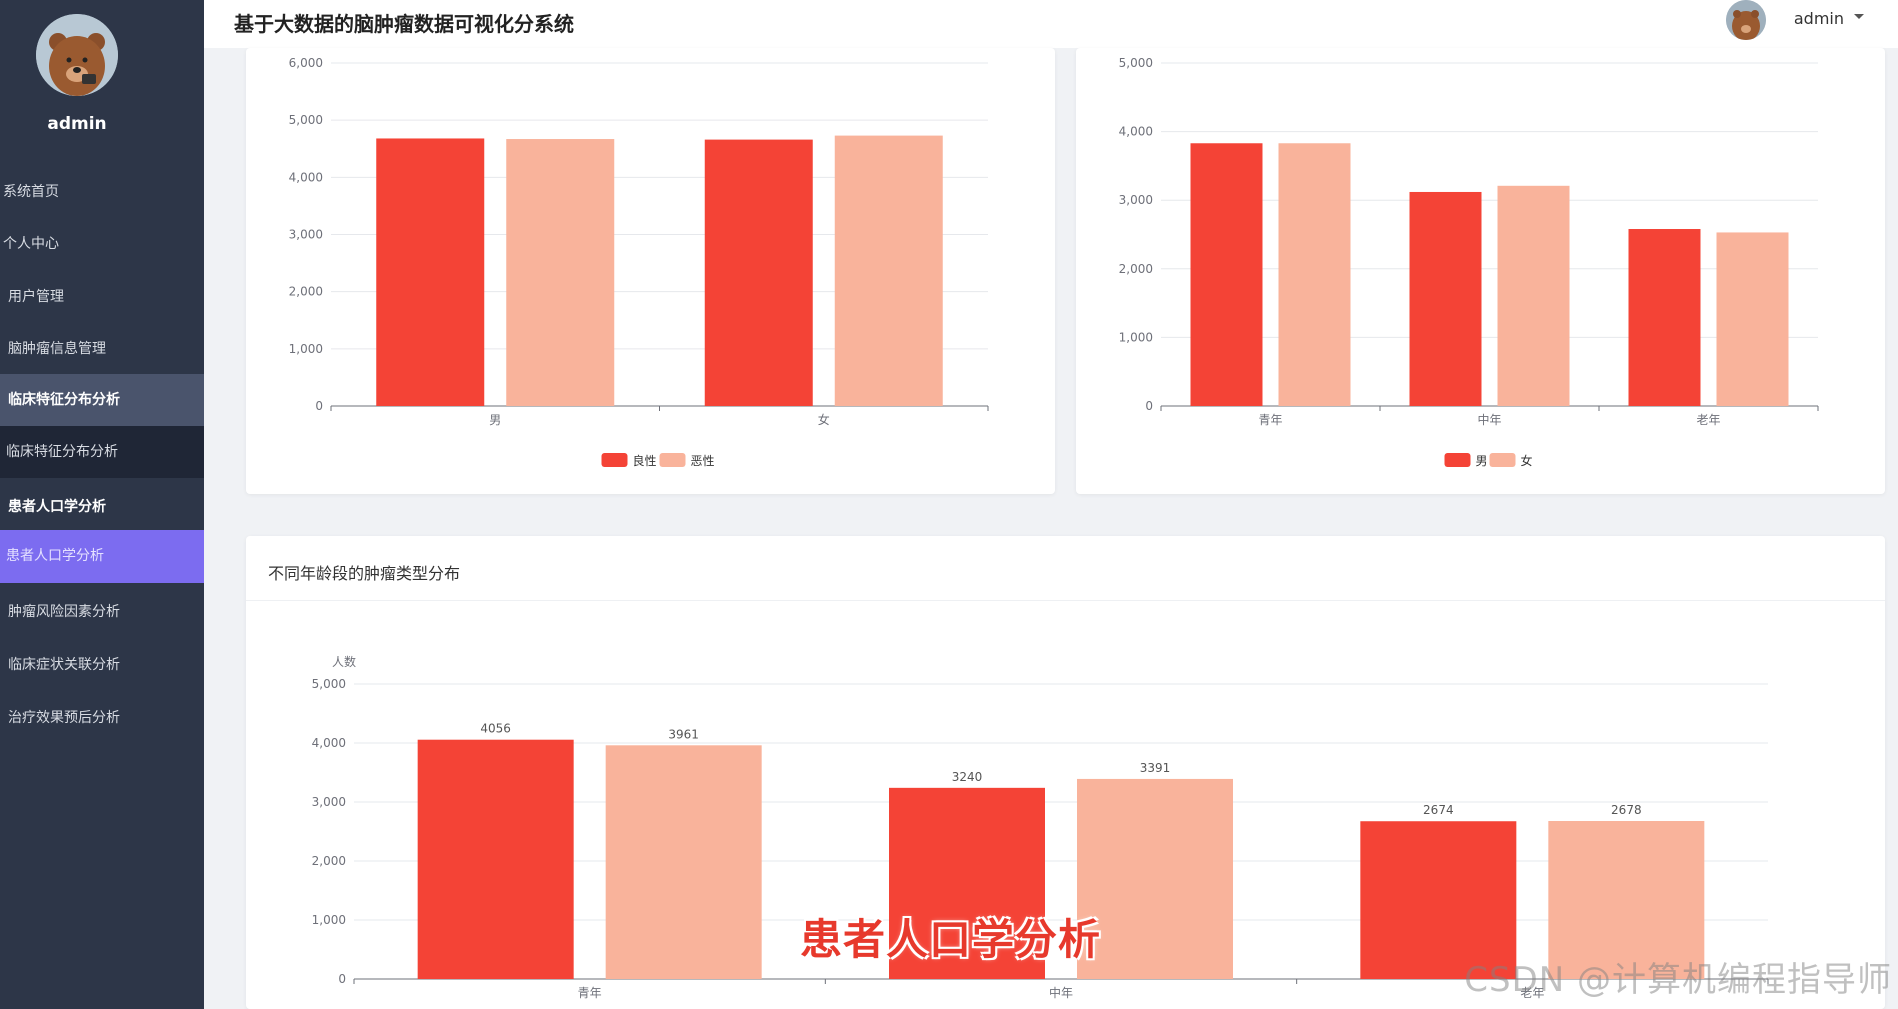  What do you see at coordinates (306, 63) in the screenshot?
I see `y-tick-label: 6,000` at bounding box center [306, 63].